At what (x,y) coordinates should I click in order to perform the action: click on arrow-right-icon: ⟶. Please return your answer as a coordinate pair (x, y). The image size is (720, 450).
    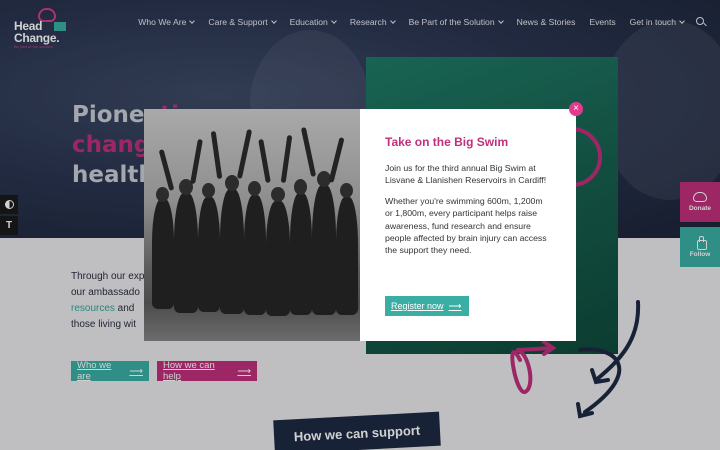
    Looking at the image, I should click on (455, 305).